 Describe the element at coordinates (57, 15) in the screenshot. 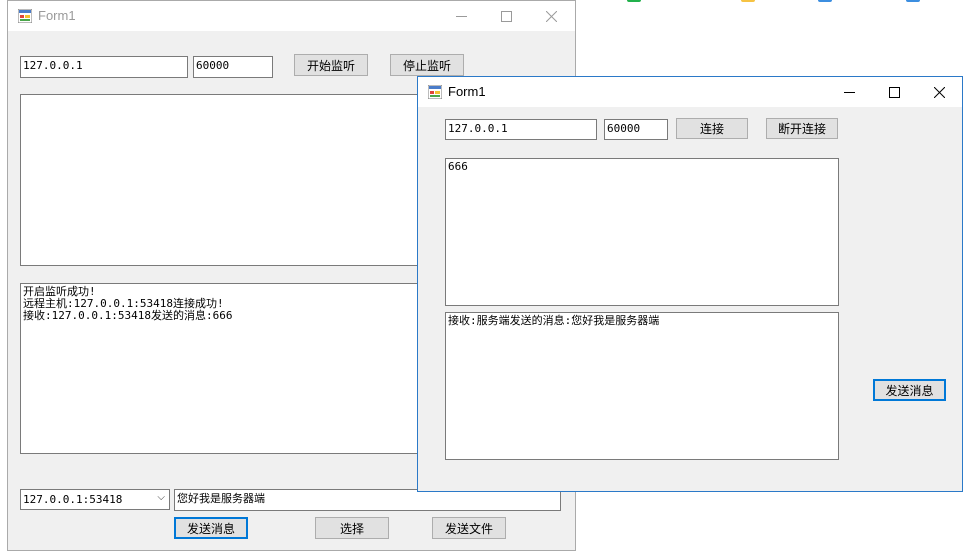

I see `server-window-title: Form1` at that location.